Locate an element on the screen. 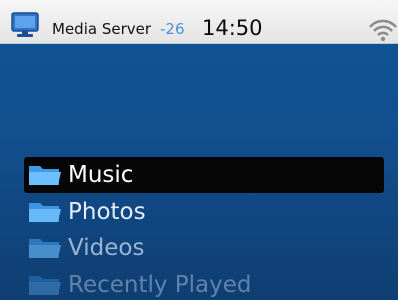 The width and height of the screenshot is (398, 300). menu-item-label: Recently Played is located at coordinates (160, 284).